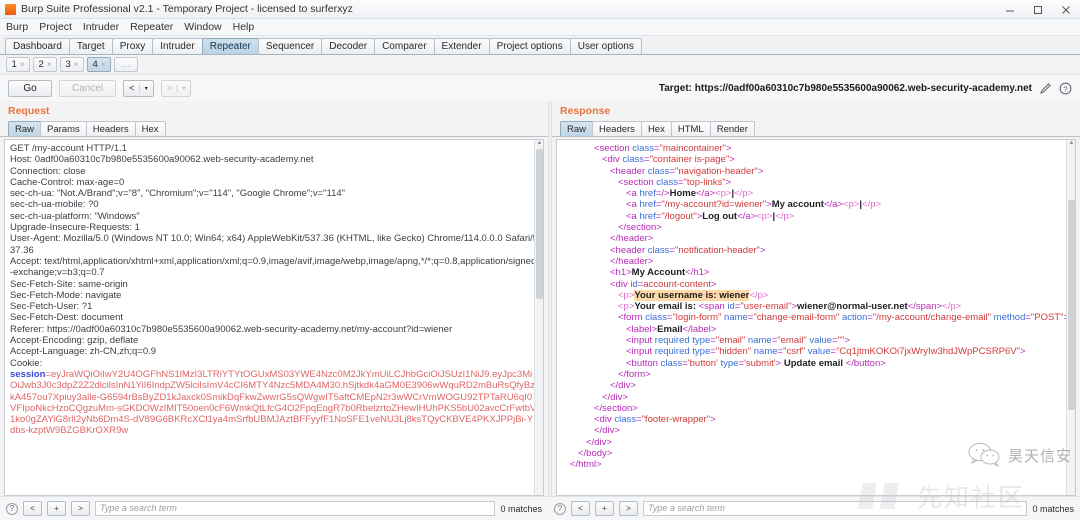 The width and height of the screenshot is (1080, 520). I want to click on response-search-add-button: +, so click(604, 508).